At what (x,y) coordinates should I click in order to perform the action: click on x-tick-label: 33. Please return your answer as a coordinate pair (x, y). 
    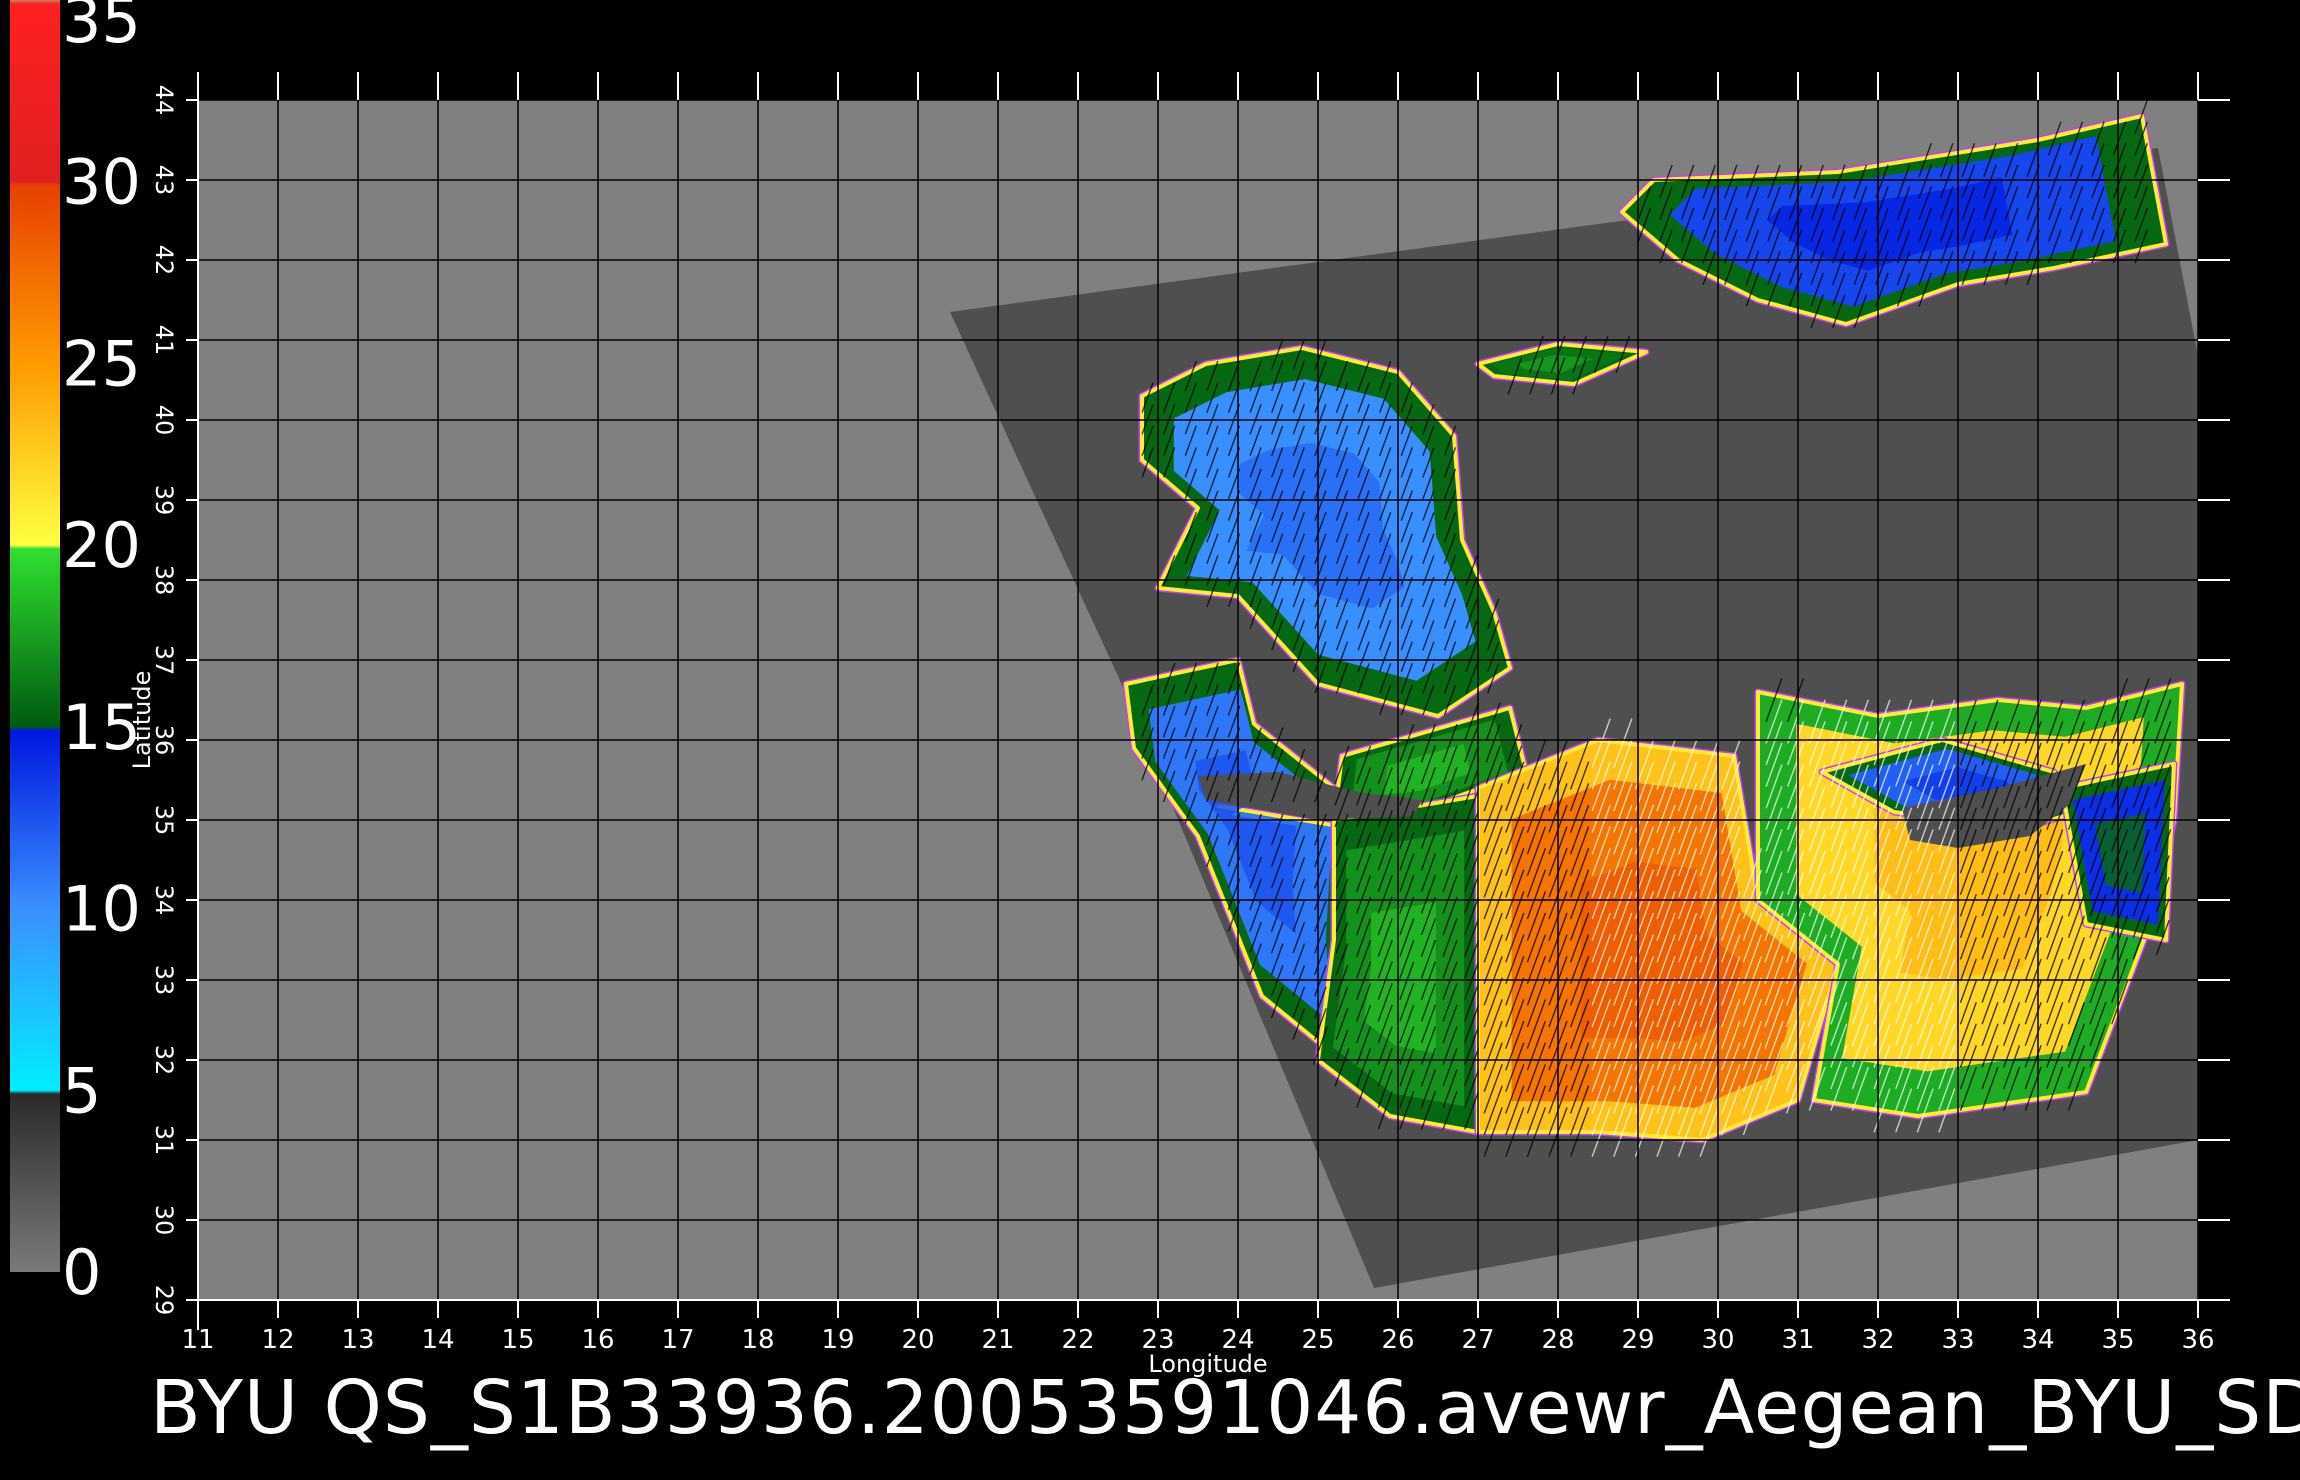
    Looking at the image, I should click on (1957, 1340).